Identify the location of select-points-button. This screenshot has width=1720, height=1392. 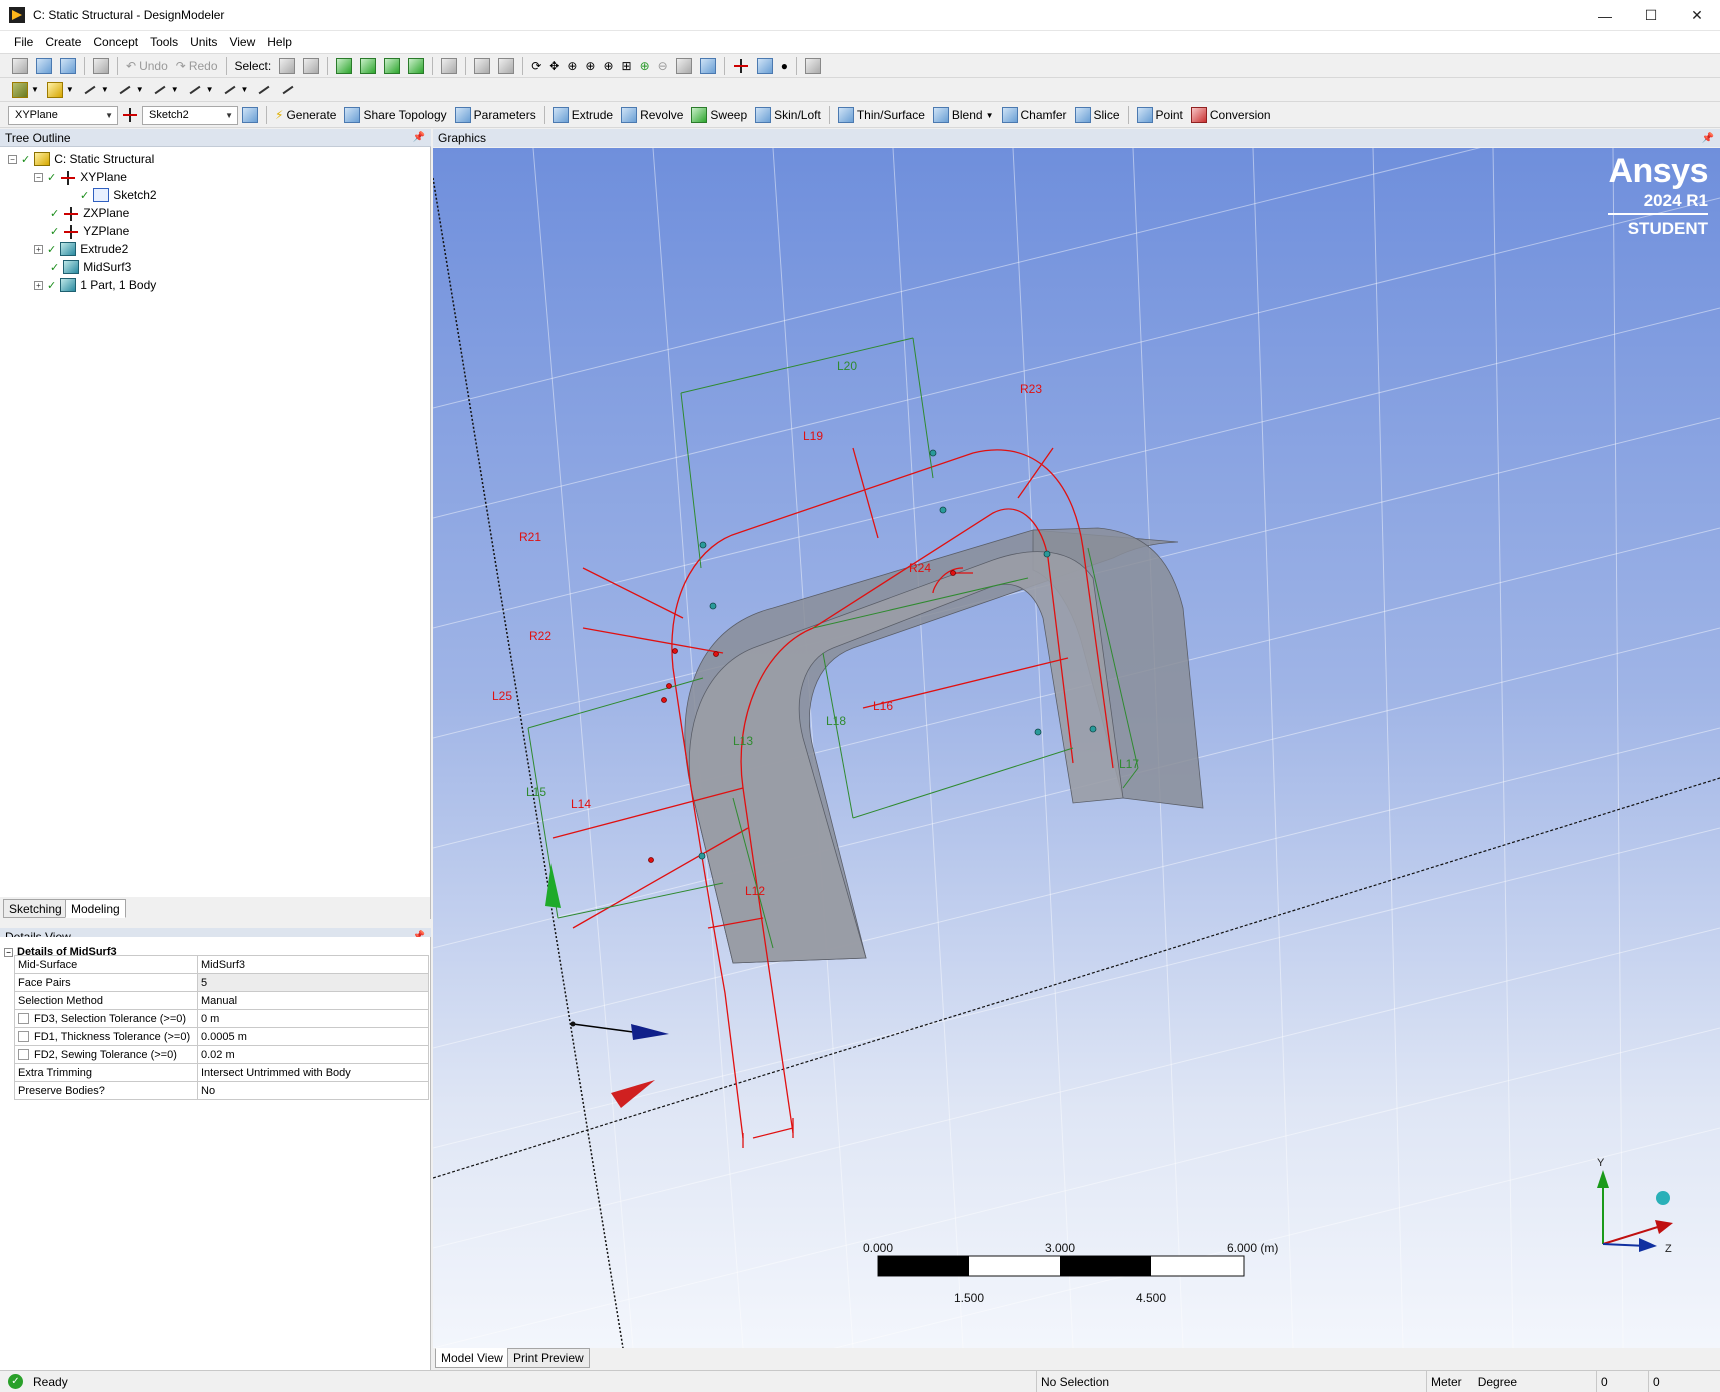
(344, 66).